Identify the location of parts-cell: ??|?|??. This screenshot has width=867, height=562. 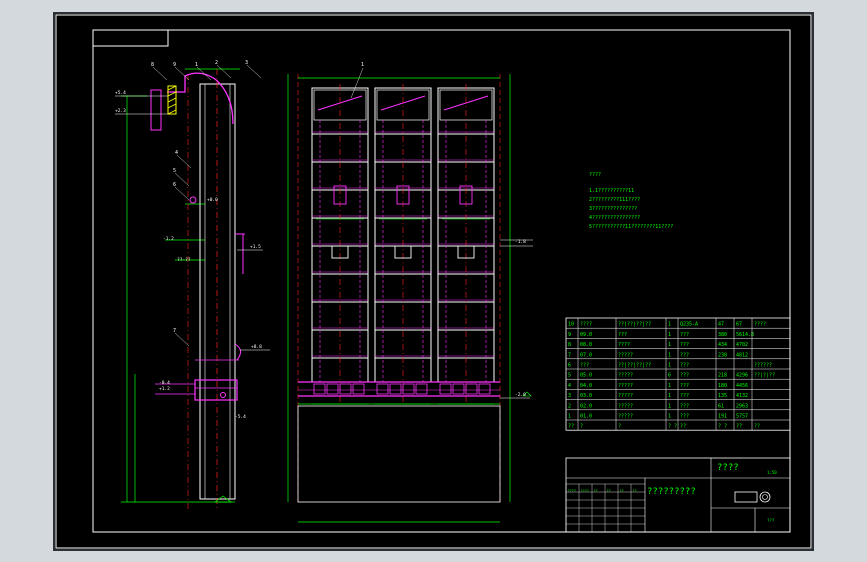
(764, 376).